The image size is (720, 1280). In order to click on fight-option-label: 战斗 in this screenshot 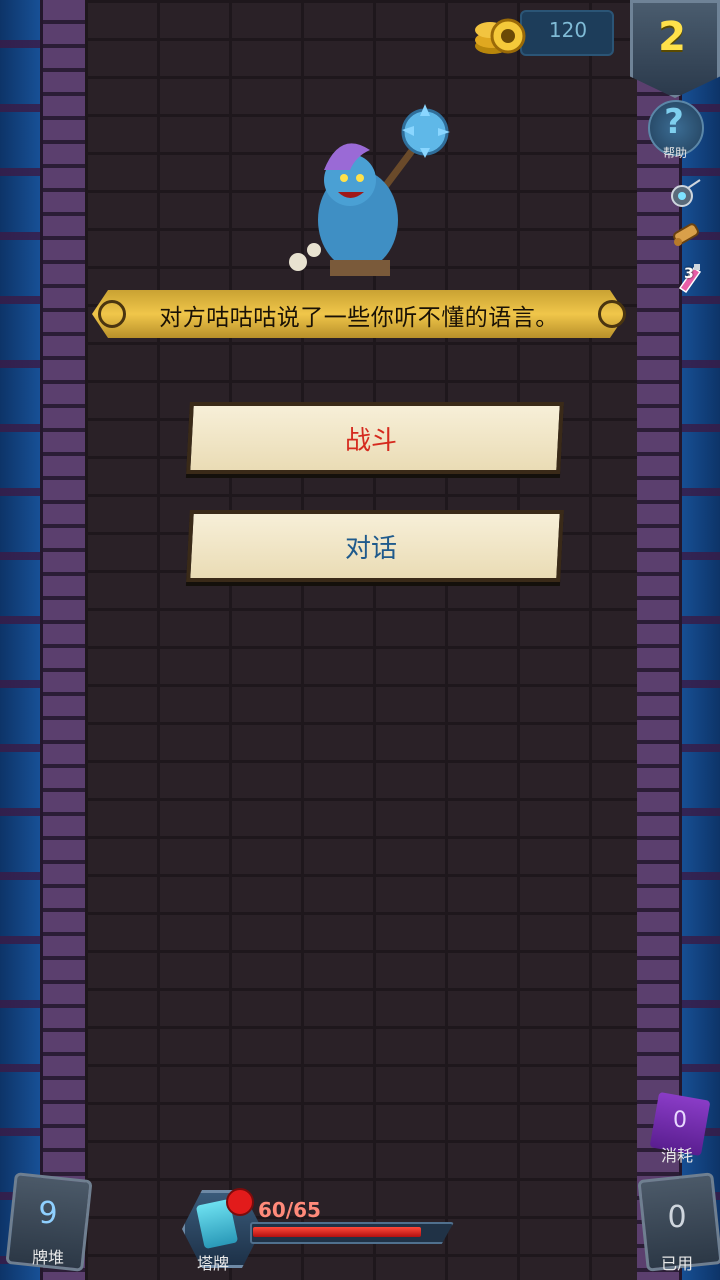, I will do `click(370, 441)`.